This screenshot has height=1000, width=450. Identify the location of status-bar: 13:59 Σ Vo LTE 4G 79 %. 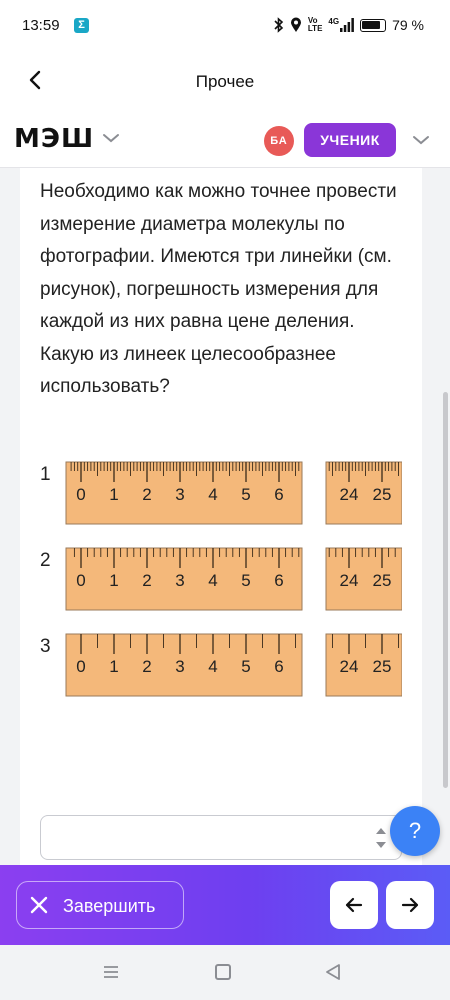
(225, 26).